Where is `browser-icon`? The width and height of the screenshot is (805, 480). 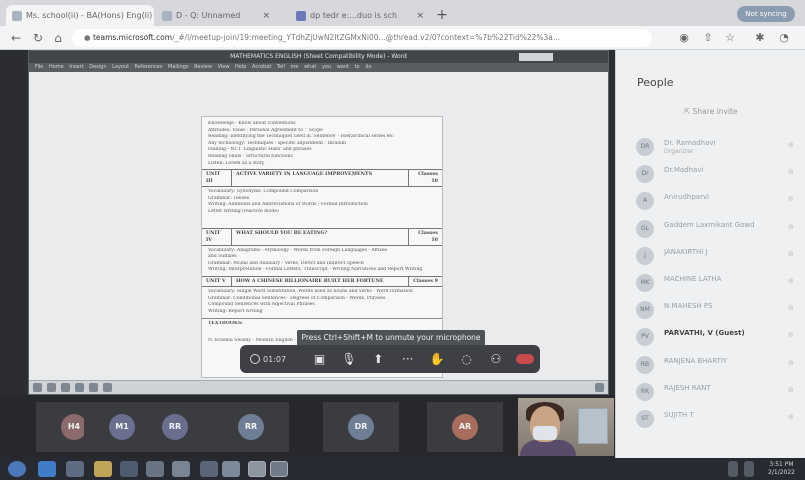
browser-icon is located at coordinates (231, 469).